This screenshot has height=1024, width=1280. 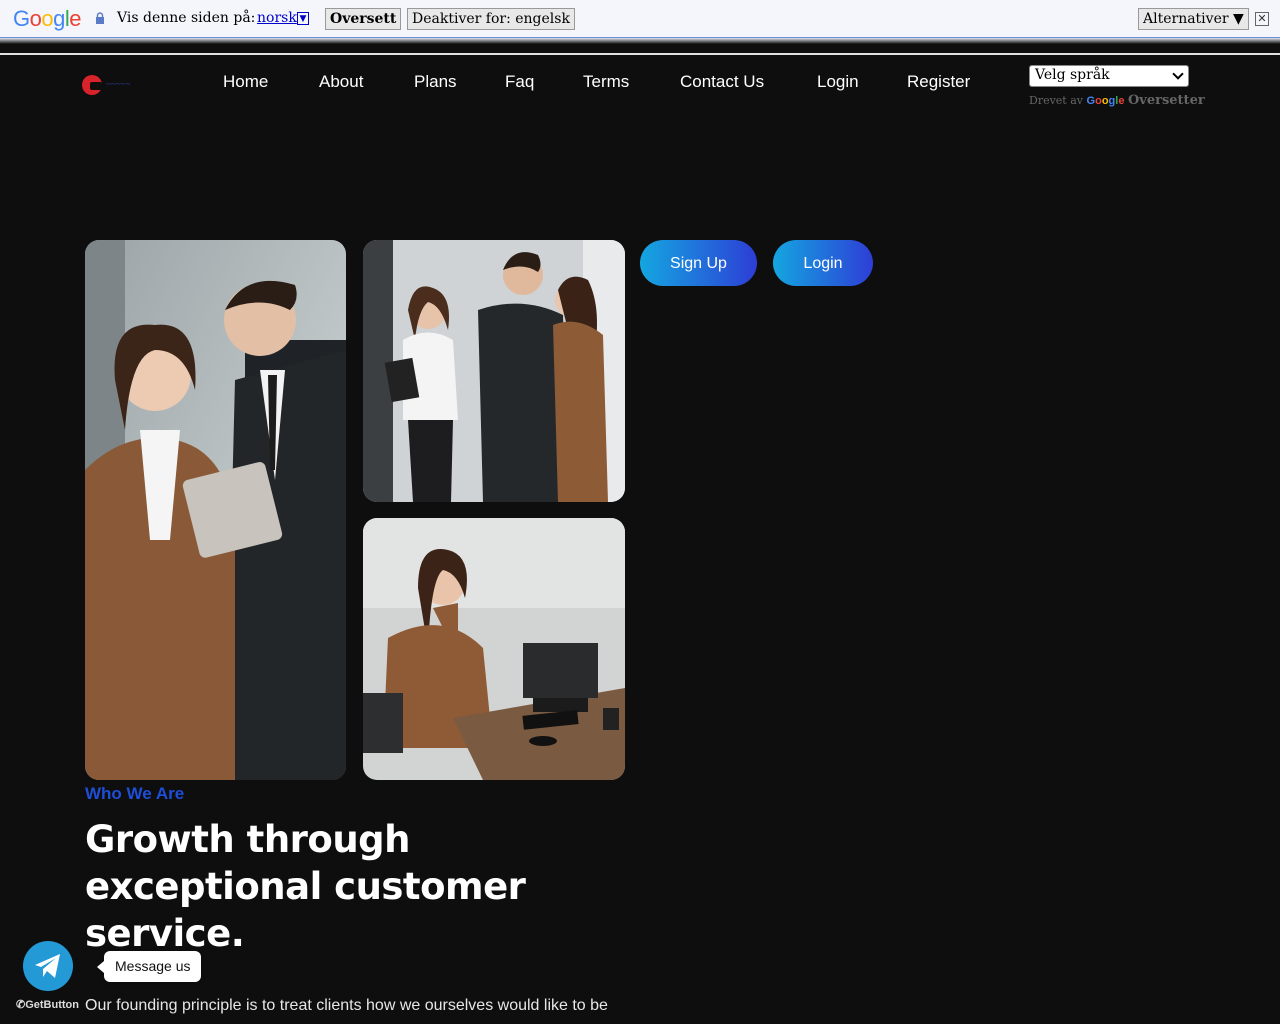 What do you see at coordinates (938, 82) in the screenshot?
I see `nav-register: Register` at bounding box center [938, 82].